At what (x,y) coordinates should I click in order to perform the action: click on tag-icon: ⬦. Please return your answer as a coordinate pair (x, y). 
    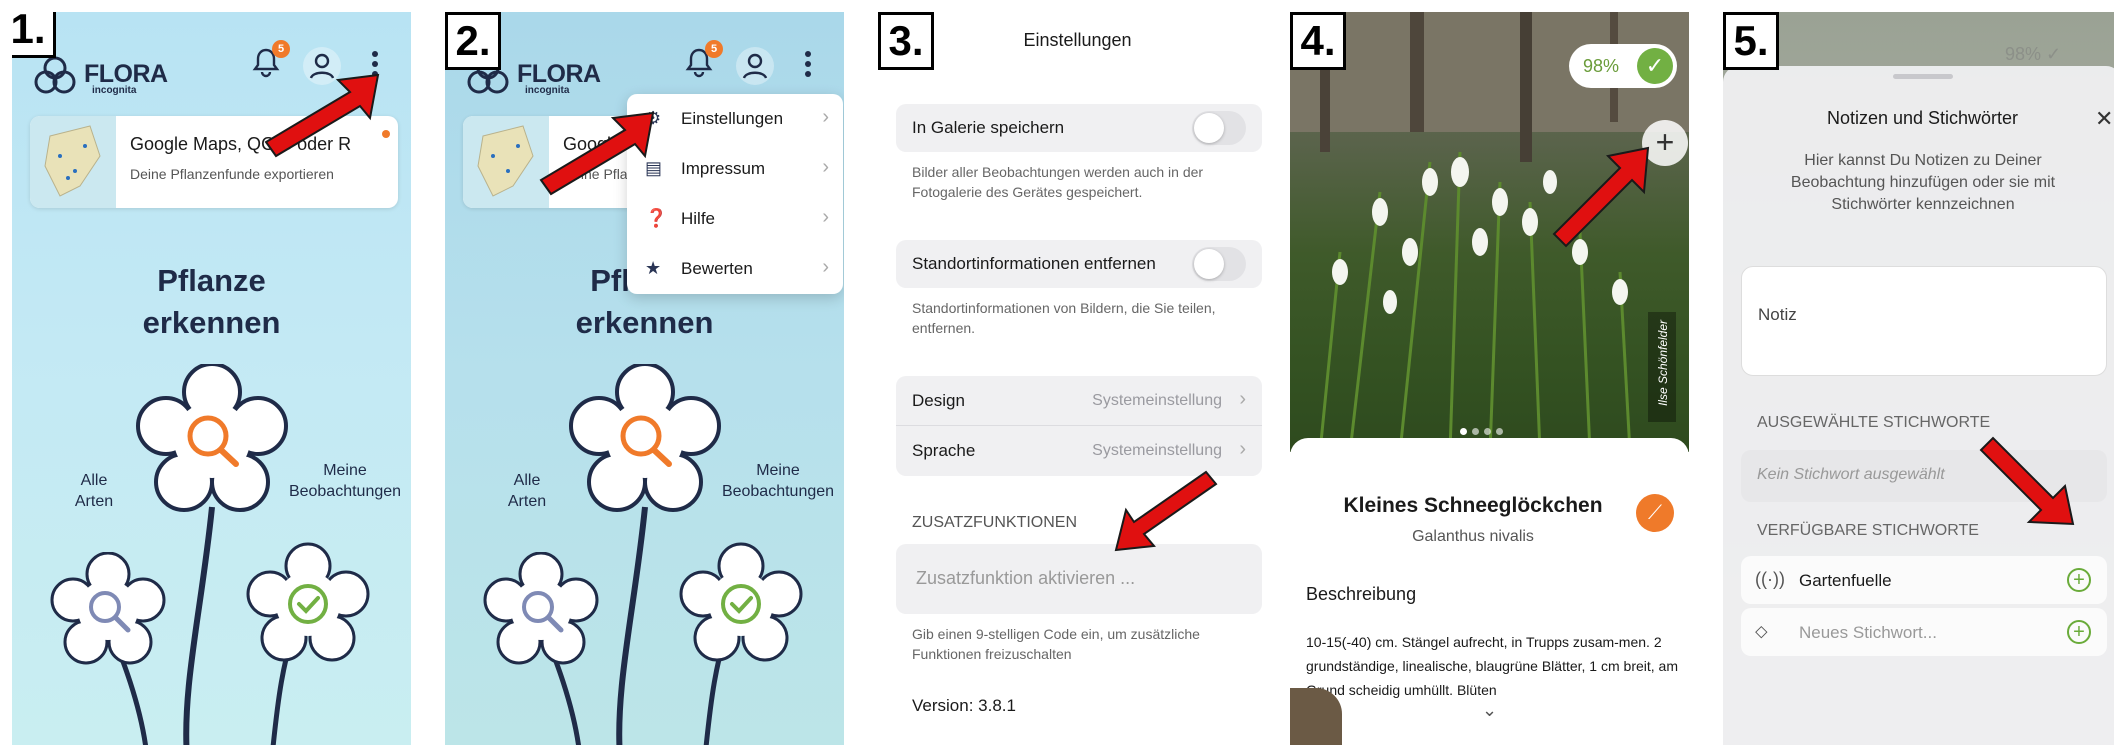
    Looking at the image, I should click on (1761, 631).